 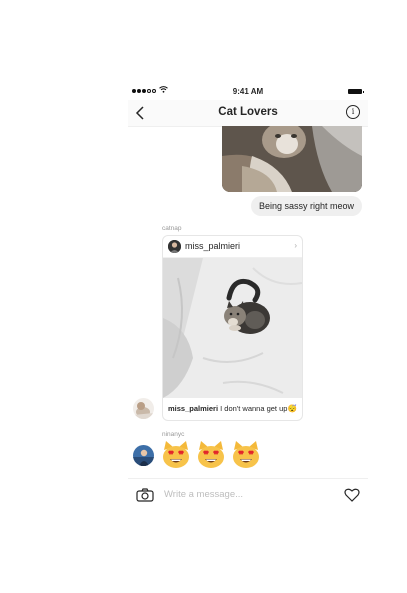 I want to click on cat-photo, so click(x=292, y=159).